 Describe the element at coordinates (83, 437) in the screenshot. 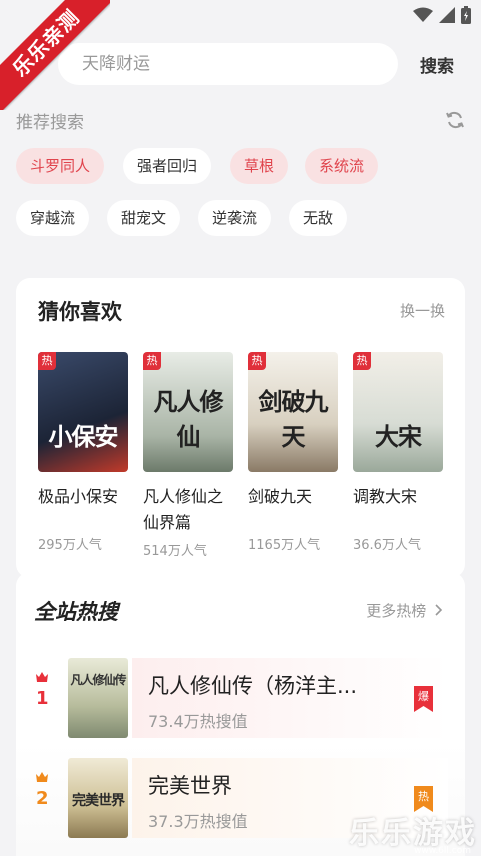

I see `cover-title: 小保安` at that location.